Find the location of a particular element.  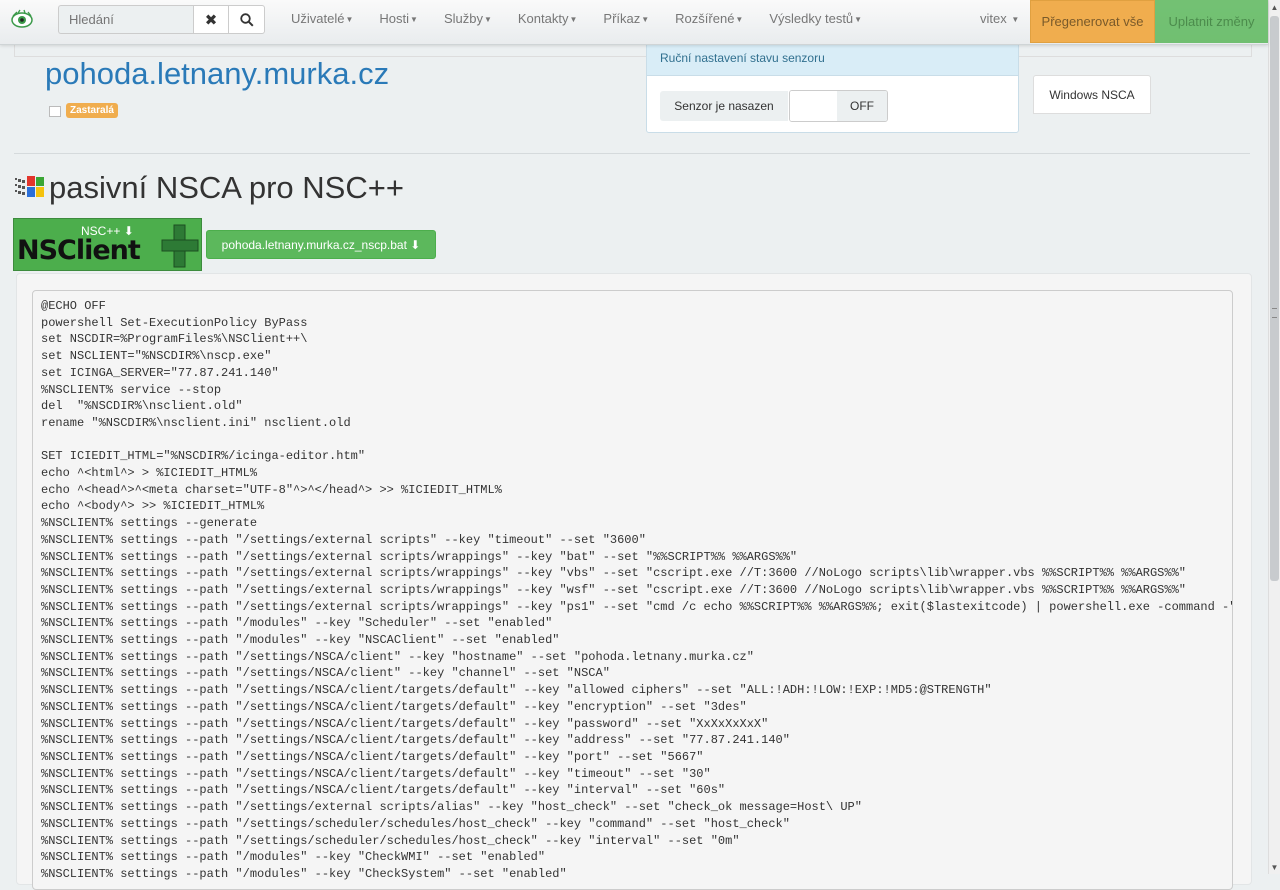

host-title: pohoda.letnany.murka.cz is located at coordinates (217, 74).